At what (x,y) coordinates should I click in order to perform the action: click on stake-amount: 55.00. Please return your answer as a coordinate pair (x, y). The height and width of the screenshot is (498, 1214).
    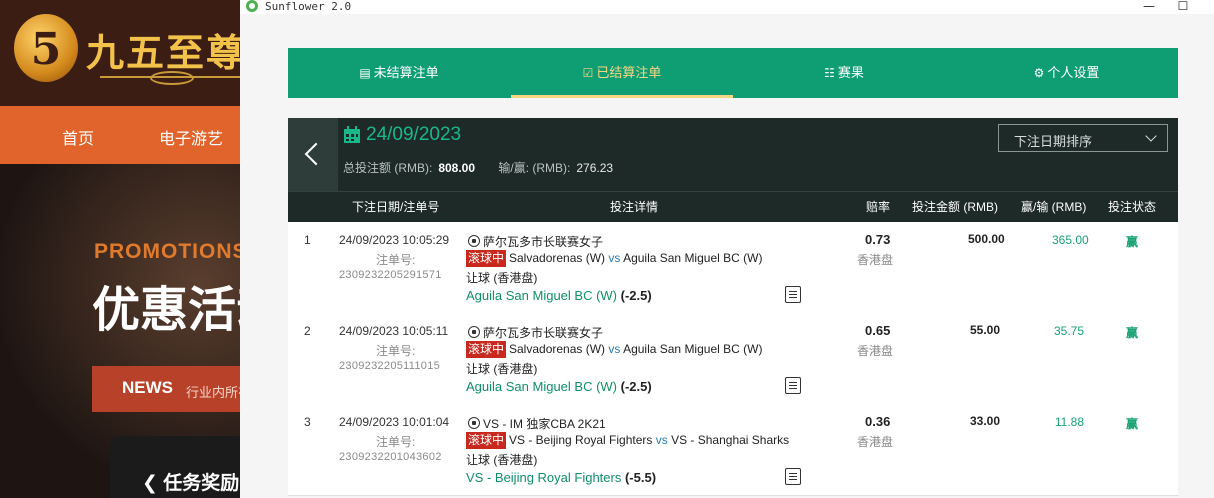
    Looking at the image, I should click on (984, 330).